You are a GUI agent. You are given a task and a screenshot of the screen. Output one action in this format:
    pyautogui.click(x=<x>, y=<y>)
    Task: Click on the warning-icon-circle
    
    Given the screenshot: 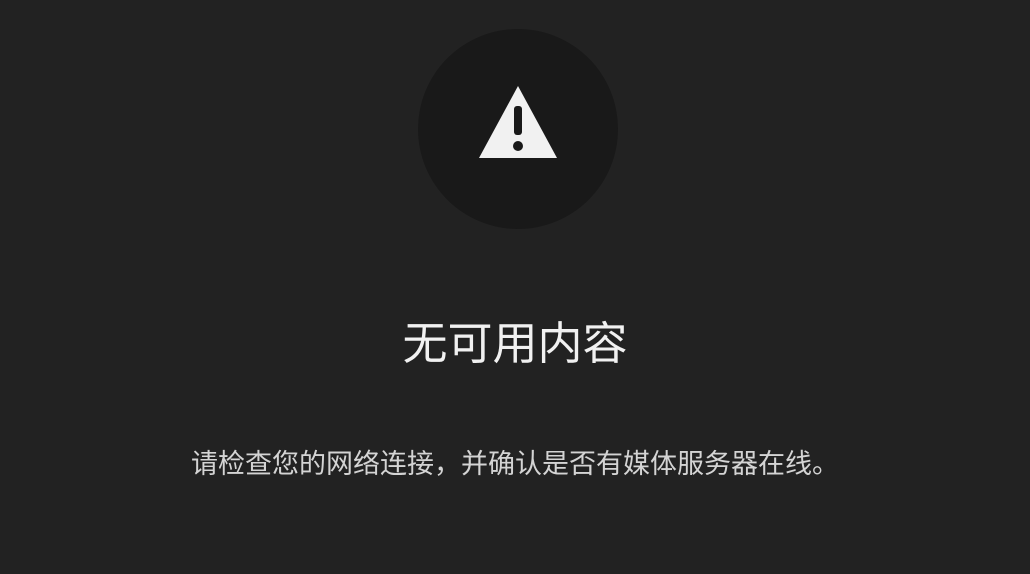 What is the action you would take?
    pyautogui.click(x=518, y=129)
    